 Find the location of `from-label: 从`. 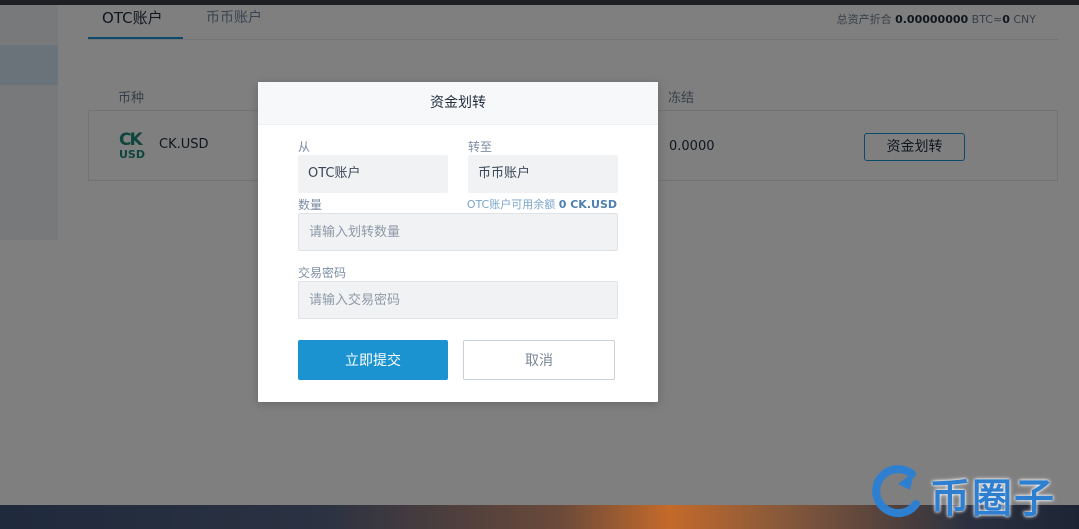

from-label: 从 is located at coordinates (304, 147).